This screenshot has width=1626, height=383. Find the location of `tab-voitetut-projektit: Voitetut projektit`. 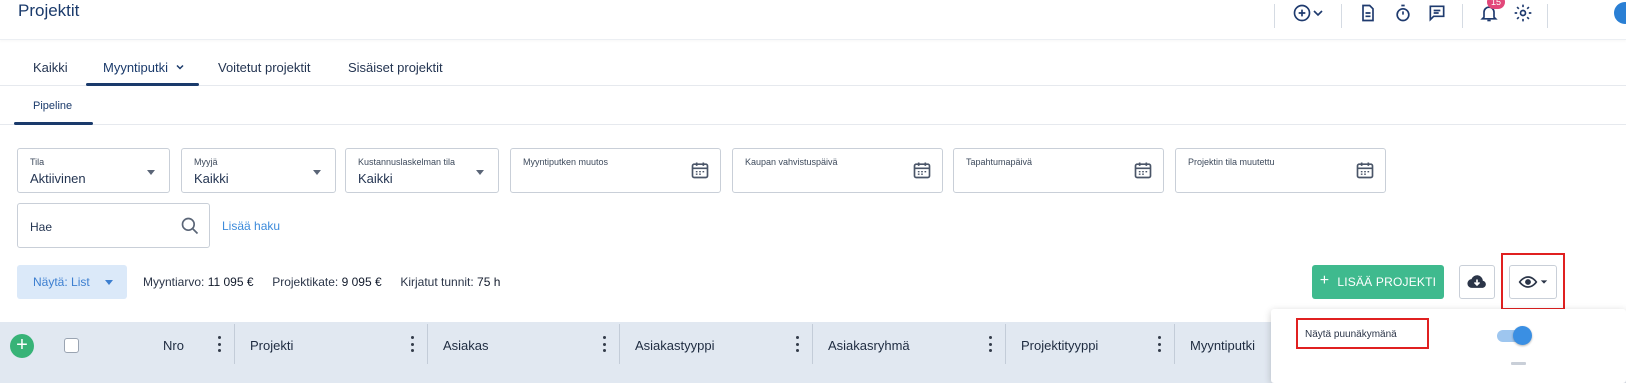

tab-voitetut-projektit: Voitetut projektit is located at coordinates (264, 67).